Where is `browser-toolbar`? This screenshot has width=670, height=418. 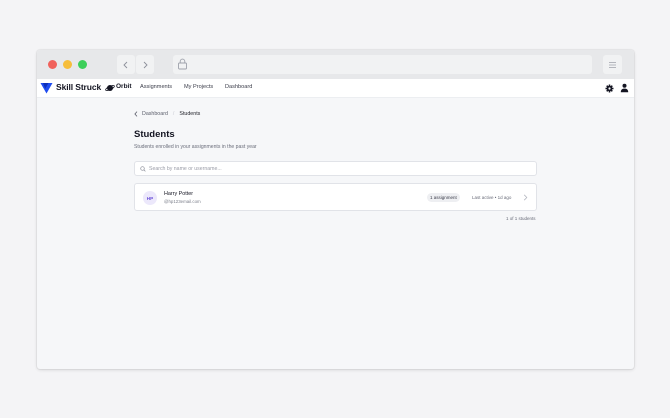
browser-toolbar is located at coordinates (335, 64).